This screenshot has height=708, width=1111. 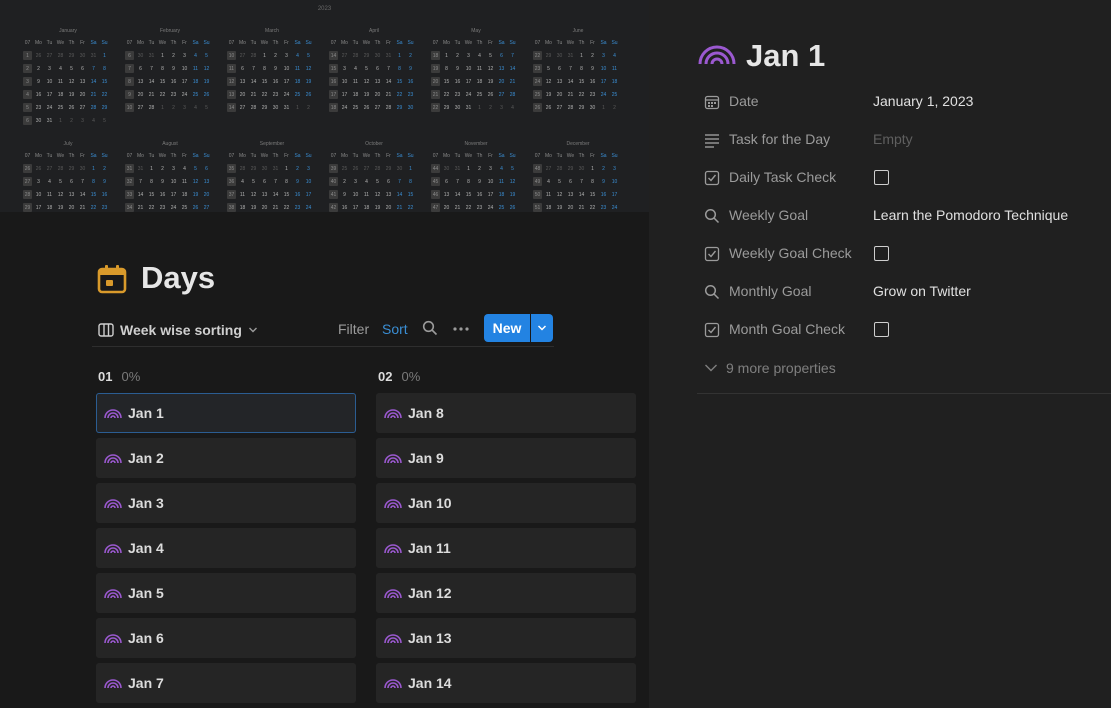 I want to click on cover-month-name: February, so click(x=169, y=31).